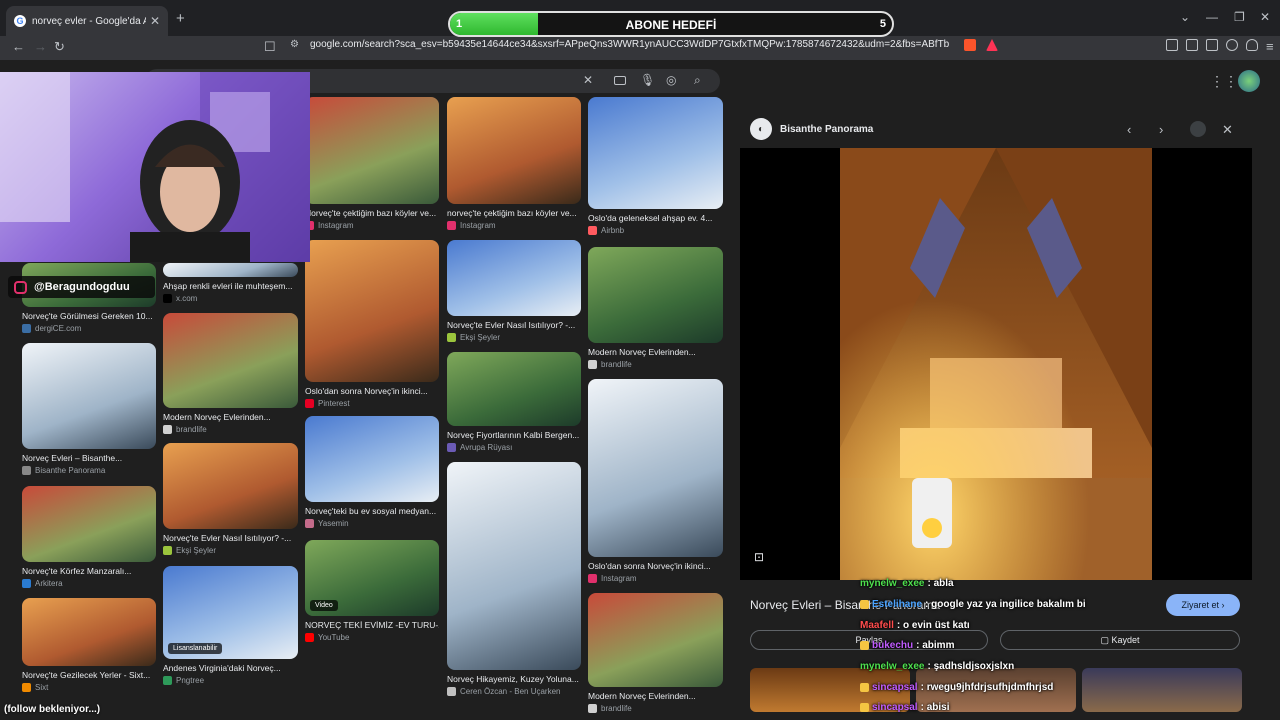 The image size is (1280, 720). What do you see at coordinates (190, 680) in the screenshot?
I see `source-name: Pngtree` at bounding box center [190, 680].